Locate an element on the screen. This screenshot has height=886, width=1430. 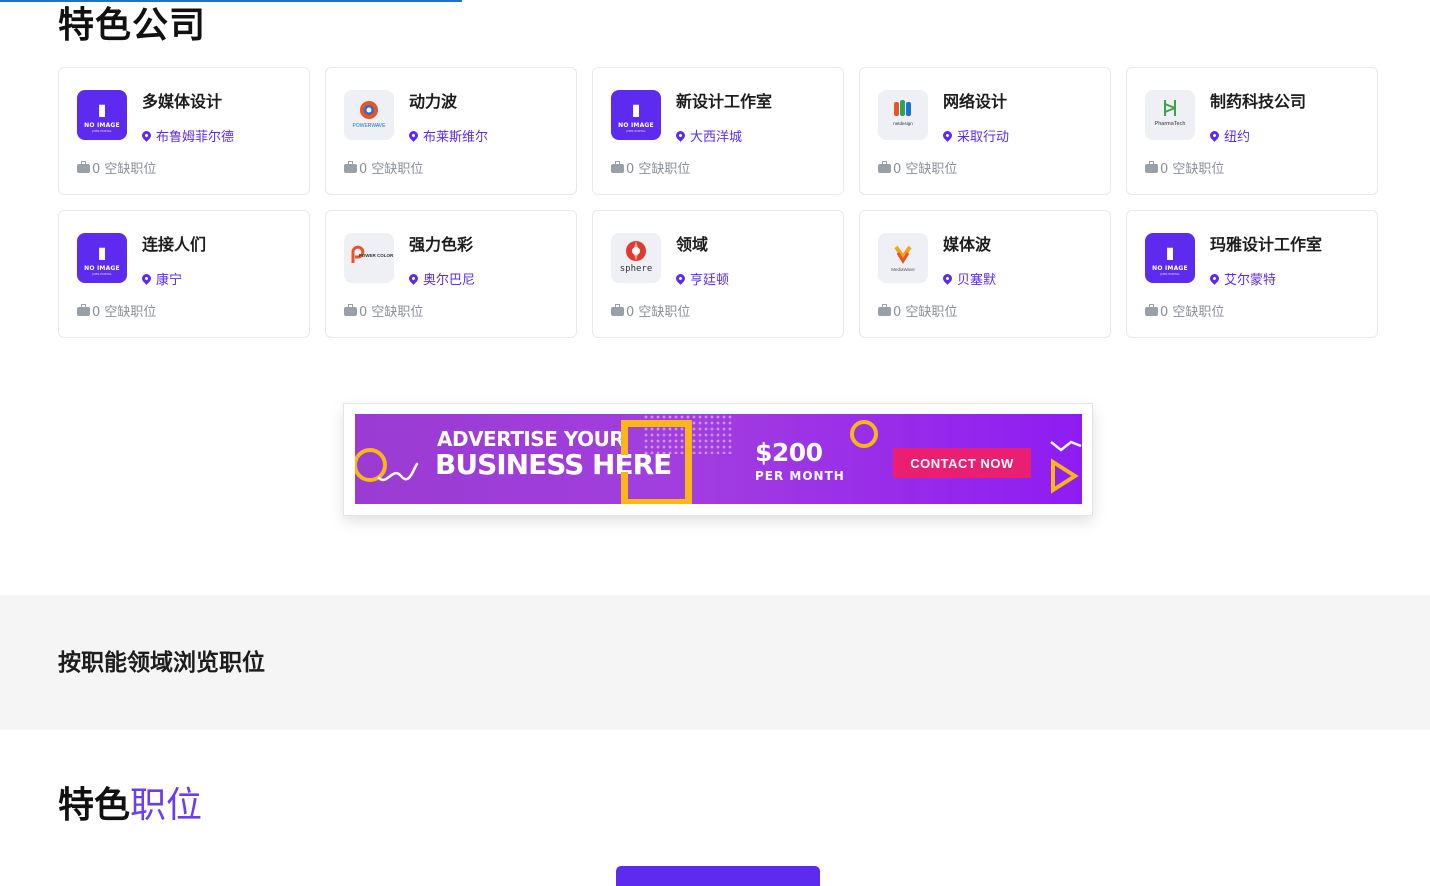
company-location-text: 大西洋城 is located at coordinates (716, 137).